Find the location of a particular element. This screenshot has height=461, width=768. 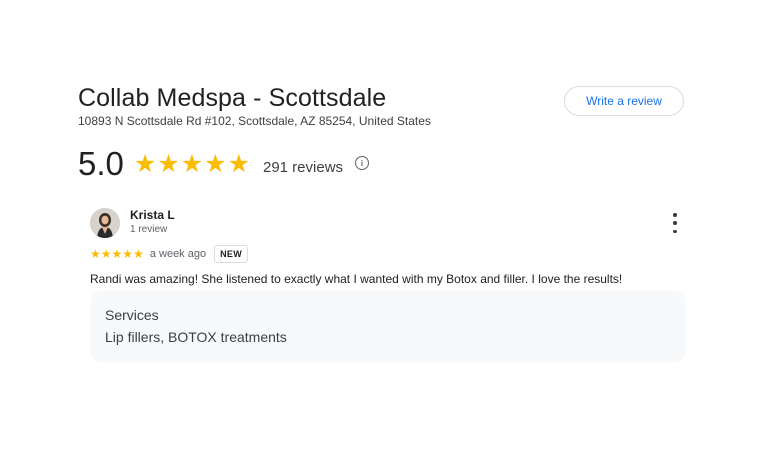

avatar is located at coordinates (105, 223).